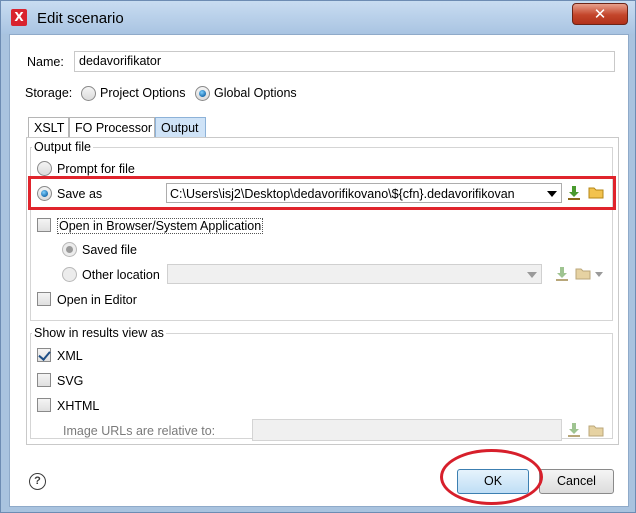 The width and height of the screenshot is (636, 513). Describe the element at coordinates (19, 17) in the screenshot. I see `oxygen-app-icon: X` at that location.